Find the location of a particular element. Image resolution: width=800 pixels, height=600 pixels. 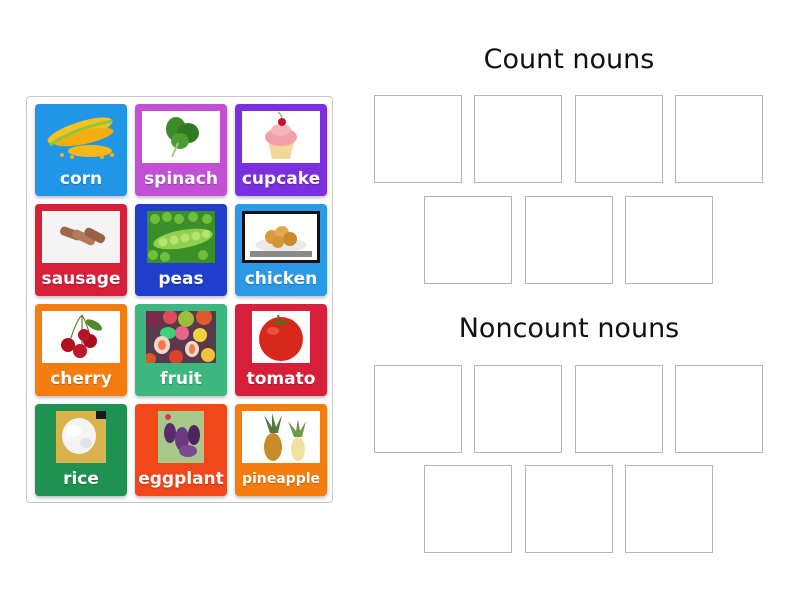

tile-eggplant: eggplant is located at coordinates (181, 450).